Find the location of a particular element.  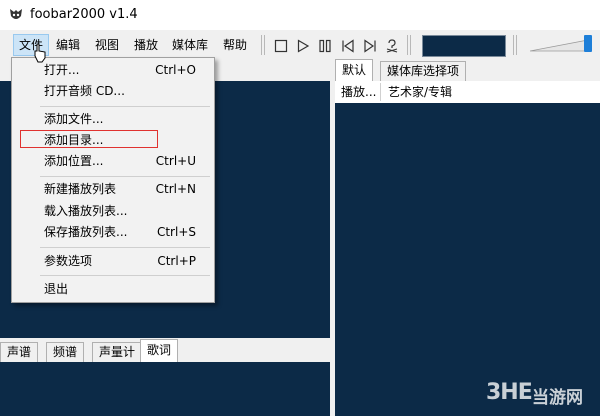

visualization-box is located at coordinates (464, 46).